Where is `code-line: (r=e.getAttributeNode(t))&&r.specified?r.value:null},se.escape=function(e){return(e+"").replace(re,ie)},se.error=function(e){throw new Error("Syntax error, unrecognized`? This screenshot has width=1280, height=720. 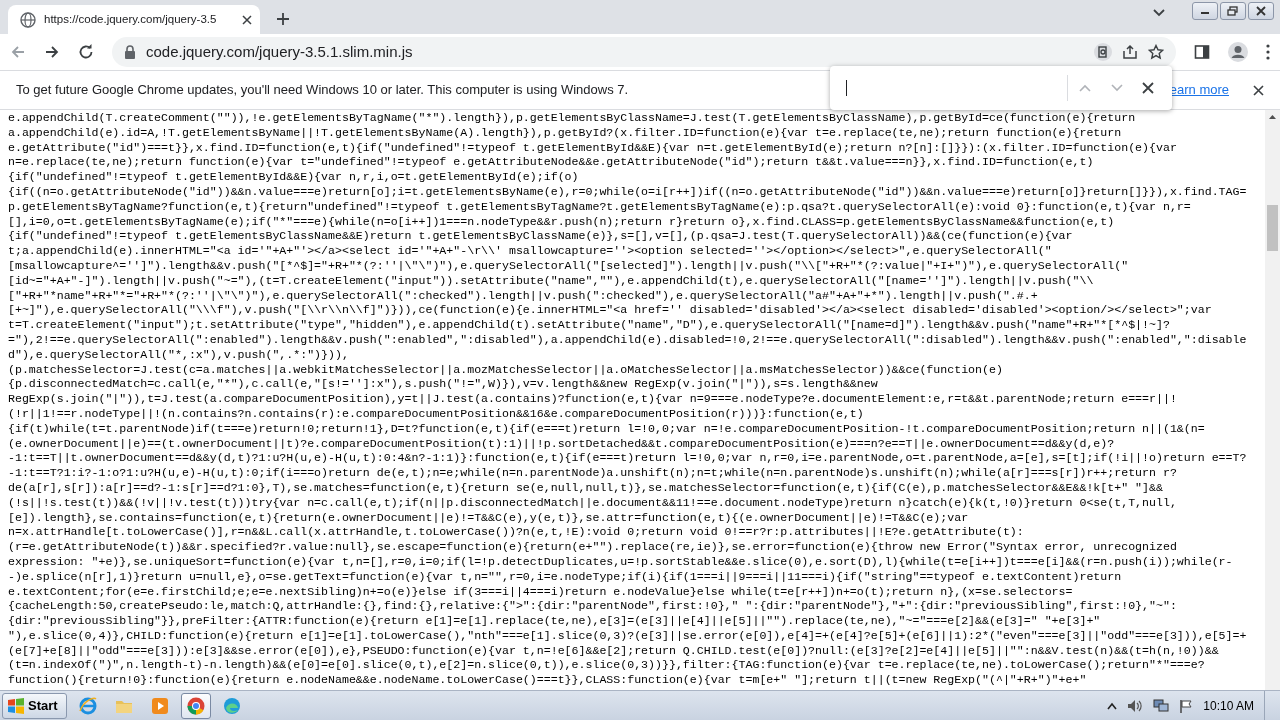 code-line: (r=e.getAttributeNode(t))&&r.specified?r.value:null},se.escape=function(e){return(e+"").replace(re,ie)},se.error=function(e){throw new Error("Syntax error, unrecognized is located at coordinates (592, 547).